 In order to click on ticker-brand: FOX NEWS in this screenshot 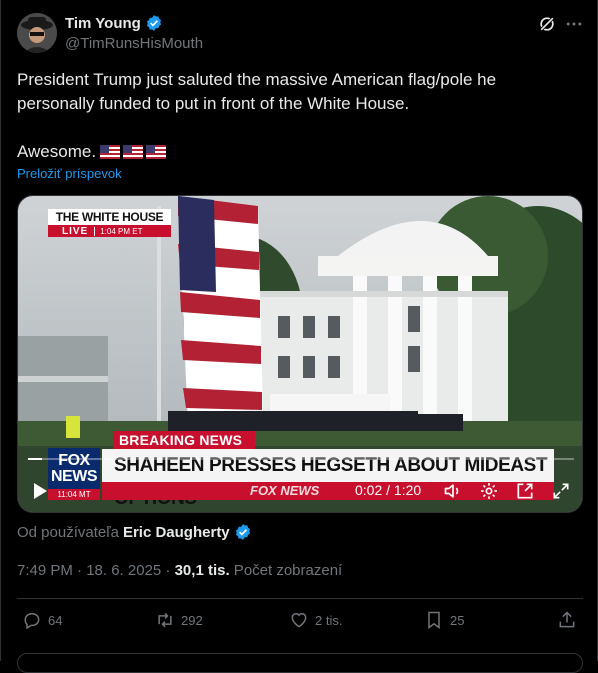, I will do `click(285, 490)`.